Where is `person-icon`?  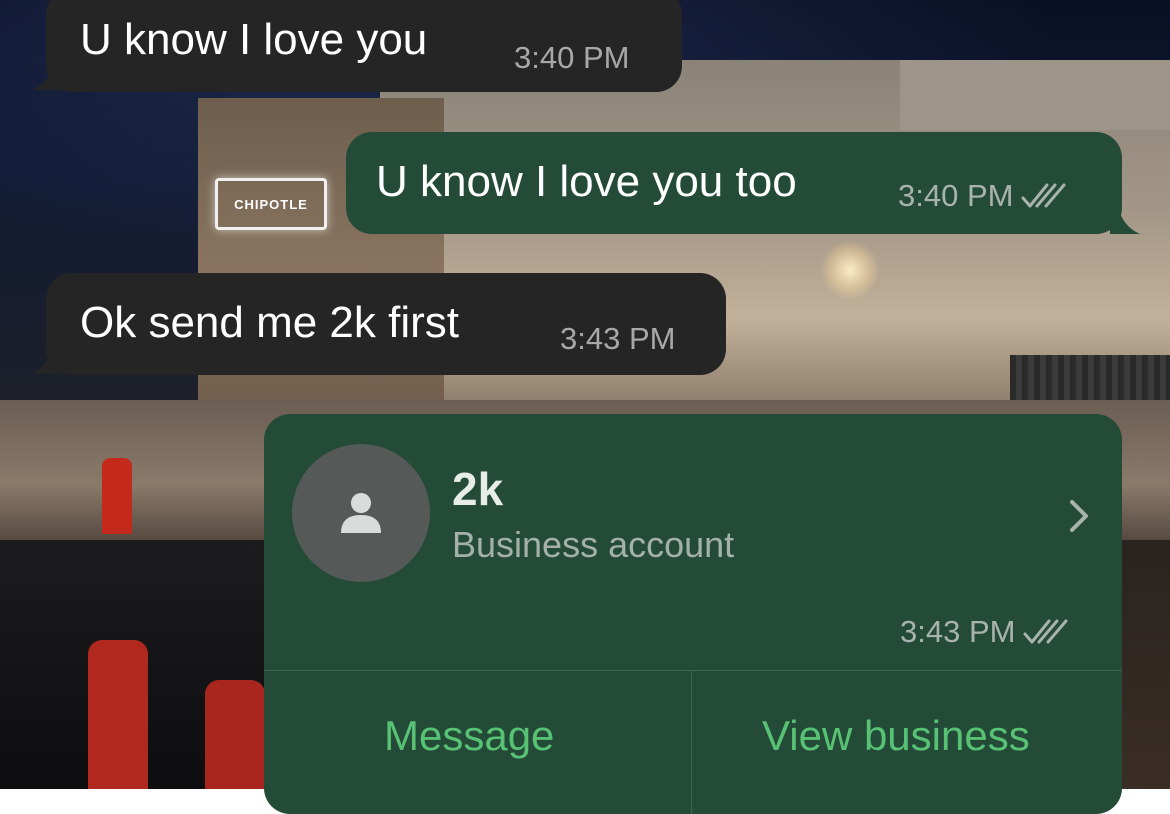 person-icon is located at coordinates (361, 513).